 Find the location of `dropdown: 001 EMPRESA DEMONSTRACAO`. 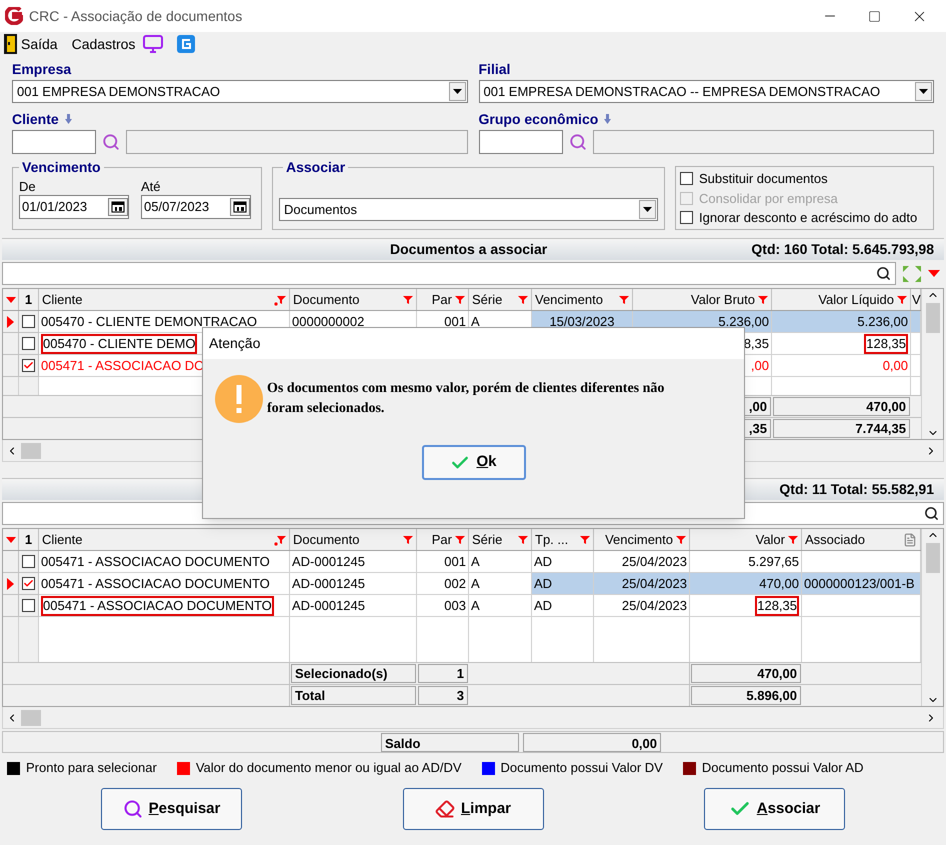

dropdown: 001 EMPRESA DEMONSTRACAO is located at coordinates (240, 91).